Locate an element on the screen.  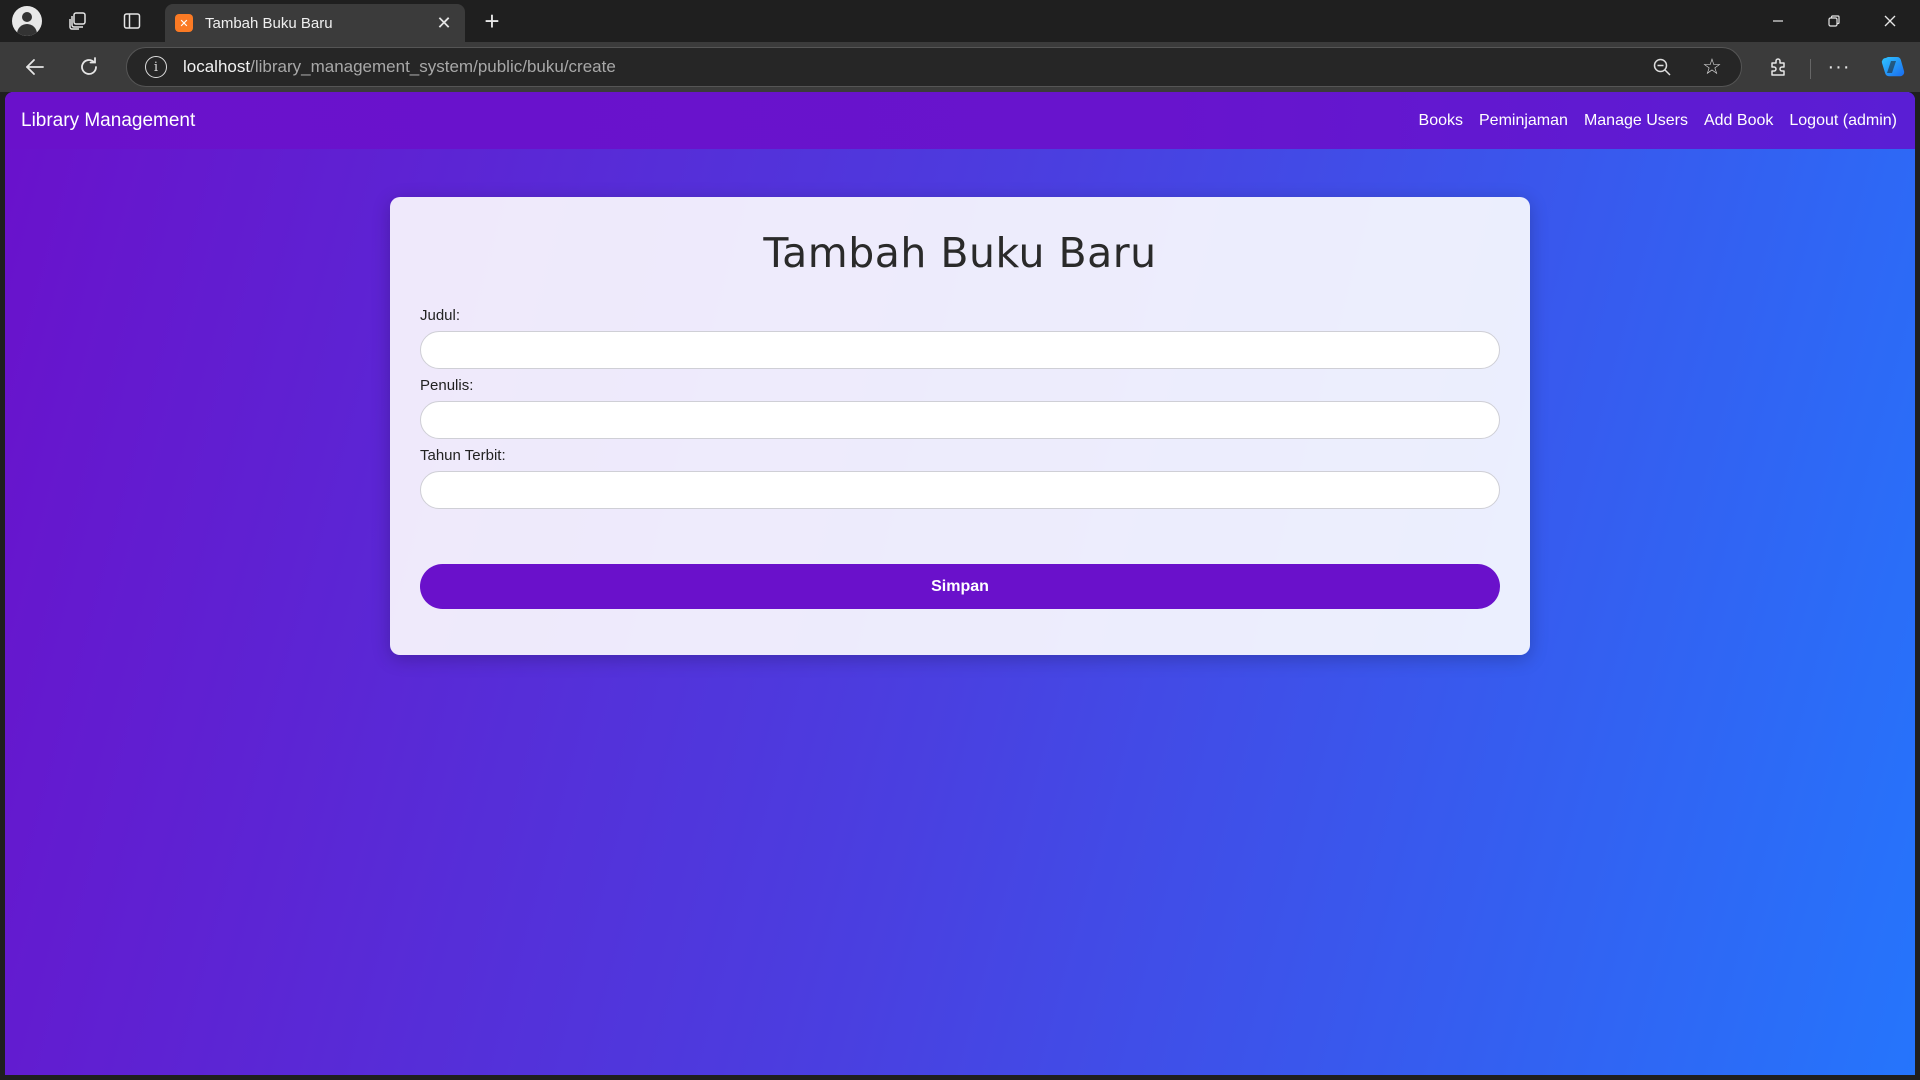
workspaces-icon is located at coordinates (78, 21).